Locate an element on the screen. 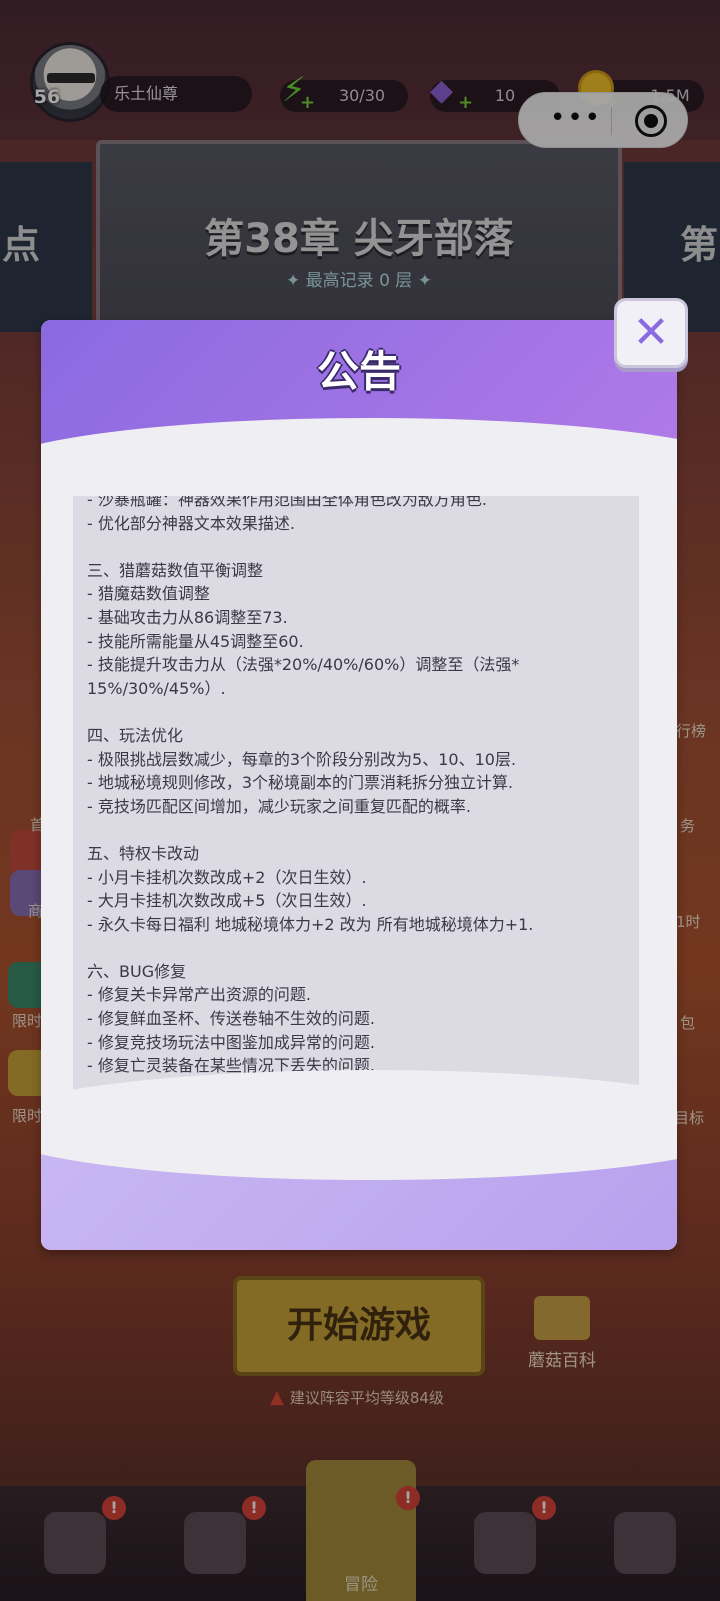  announcement-title: 公告 is located at coordinates (358, 371).